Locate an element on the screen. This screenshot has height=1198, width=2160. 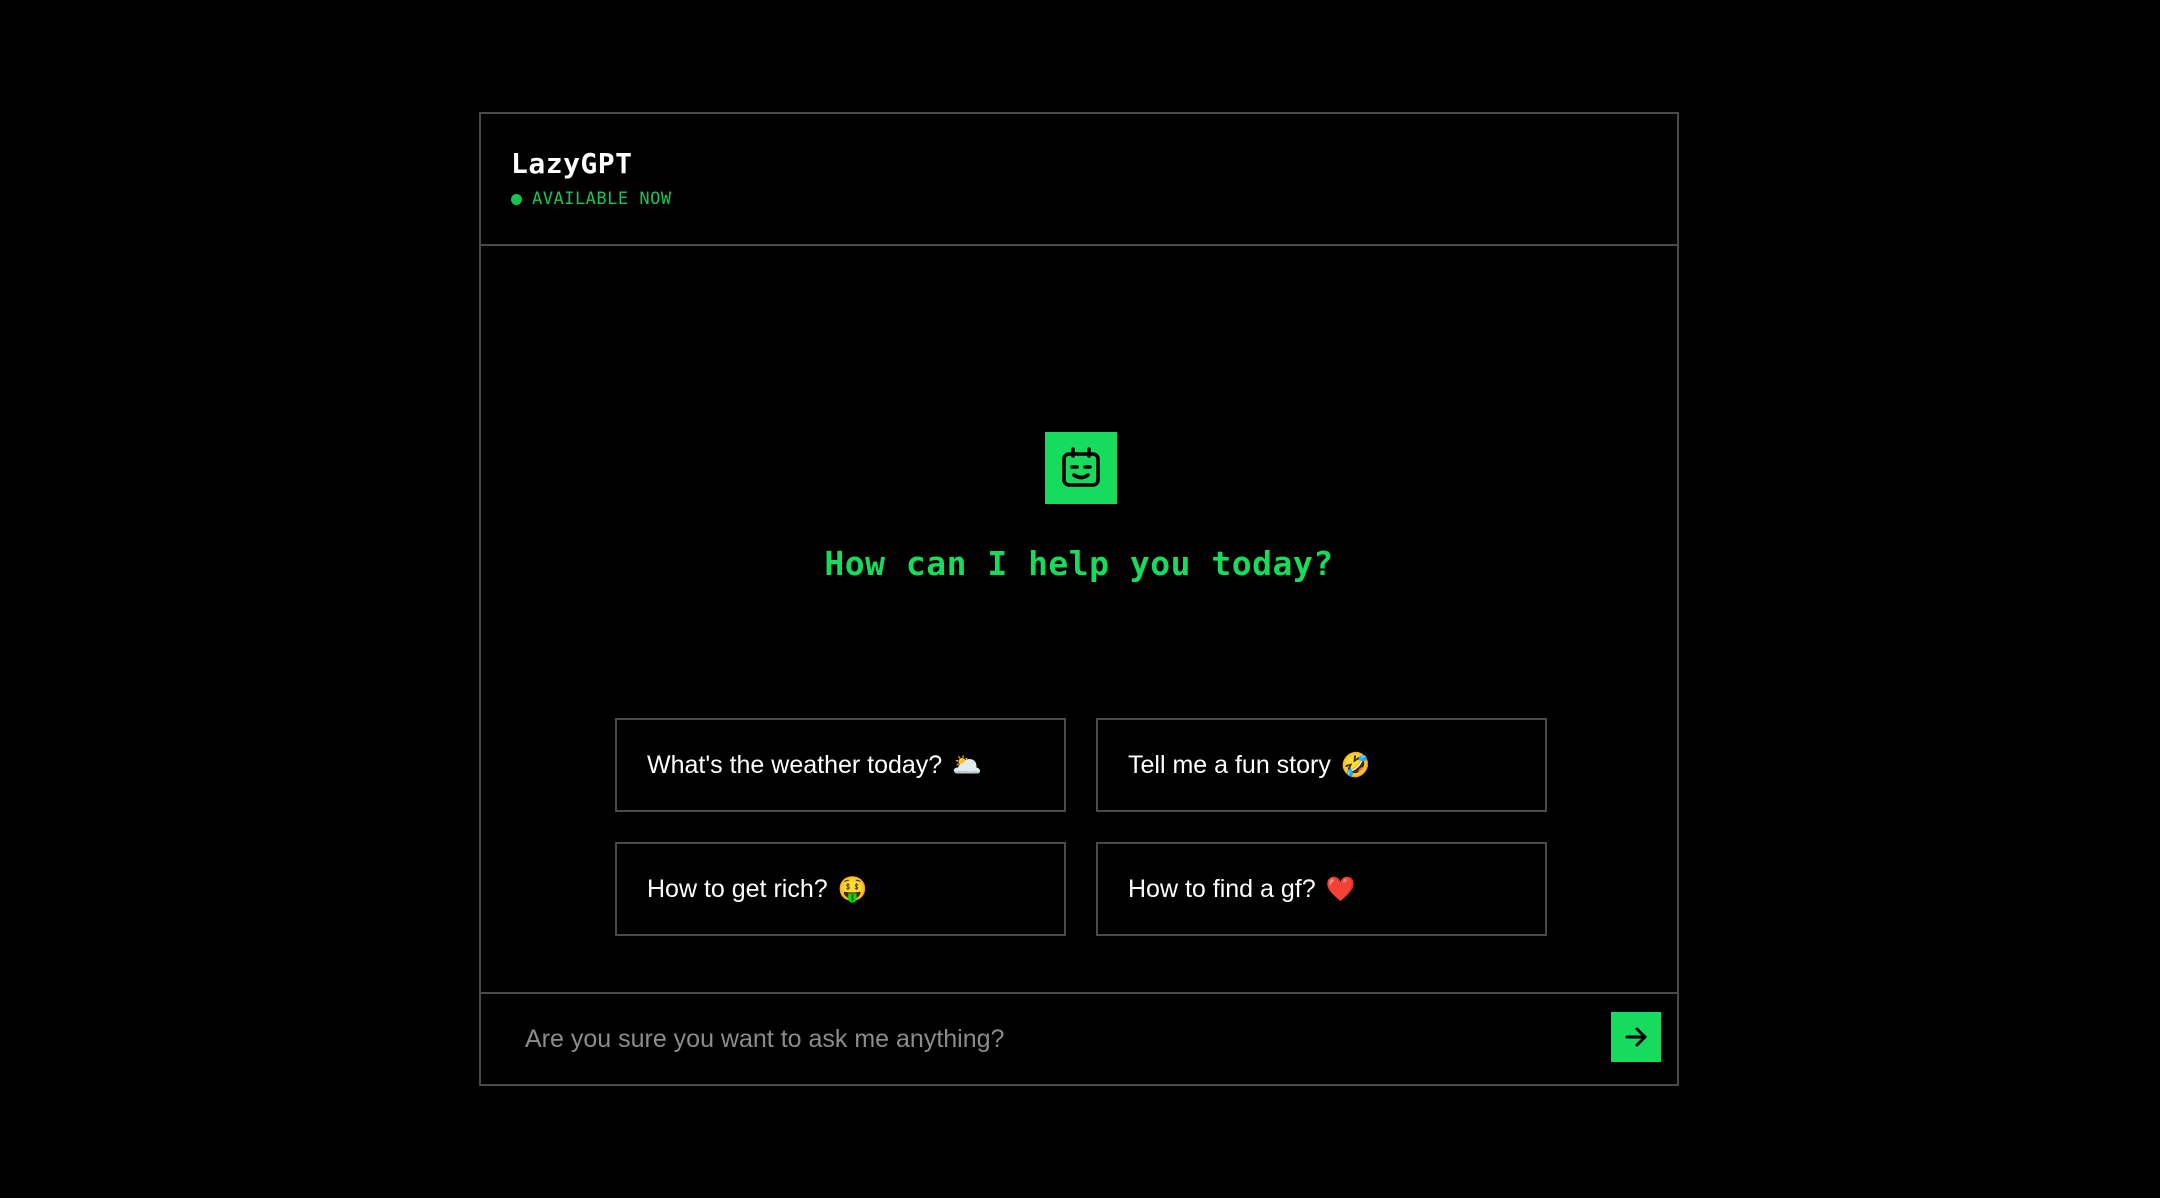
bot-face-icon is located at coordinates (1081, 468).